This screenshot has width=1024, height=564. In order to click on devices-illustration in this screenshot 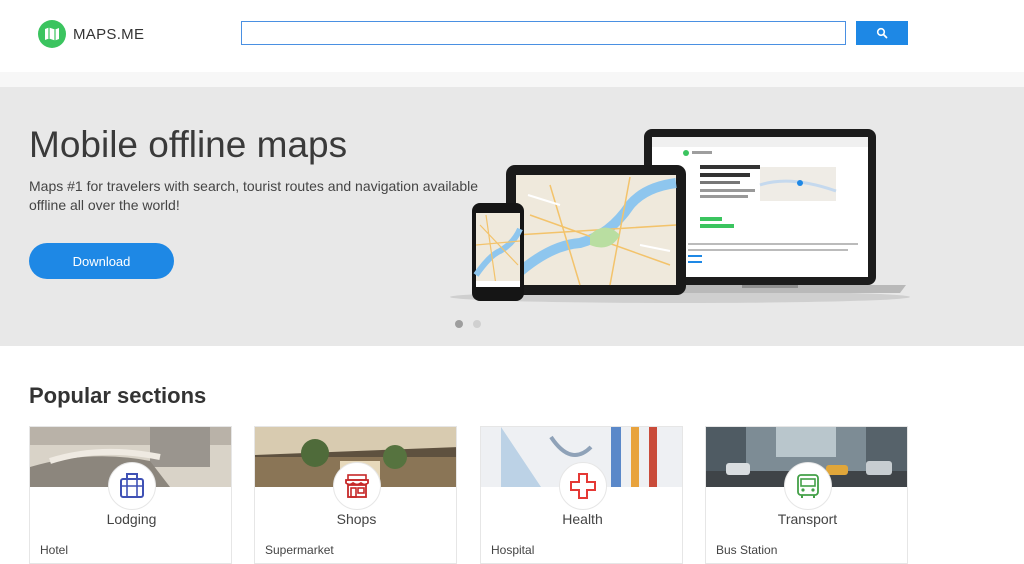, I will do `click(680, 216)`.